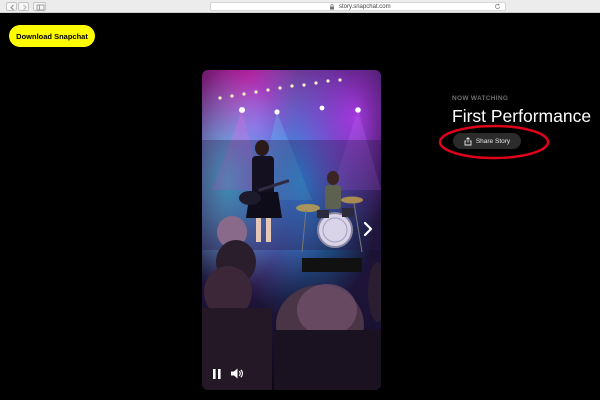 This screenshot has width=600, height=400. I want to click on browser-toolbar: story.snapchat.com, so click(300, 6).